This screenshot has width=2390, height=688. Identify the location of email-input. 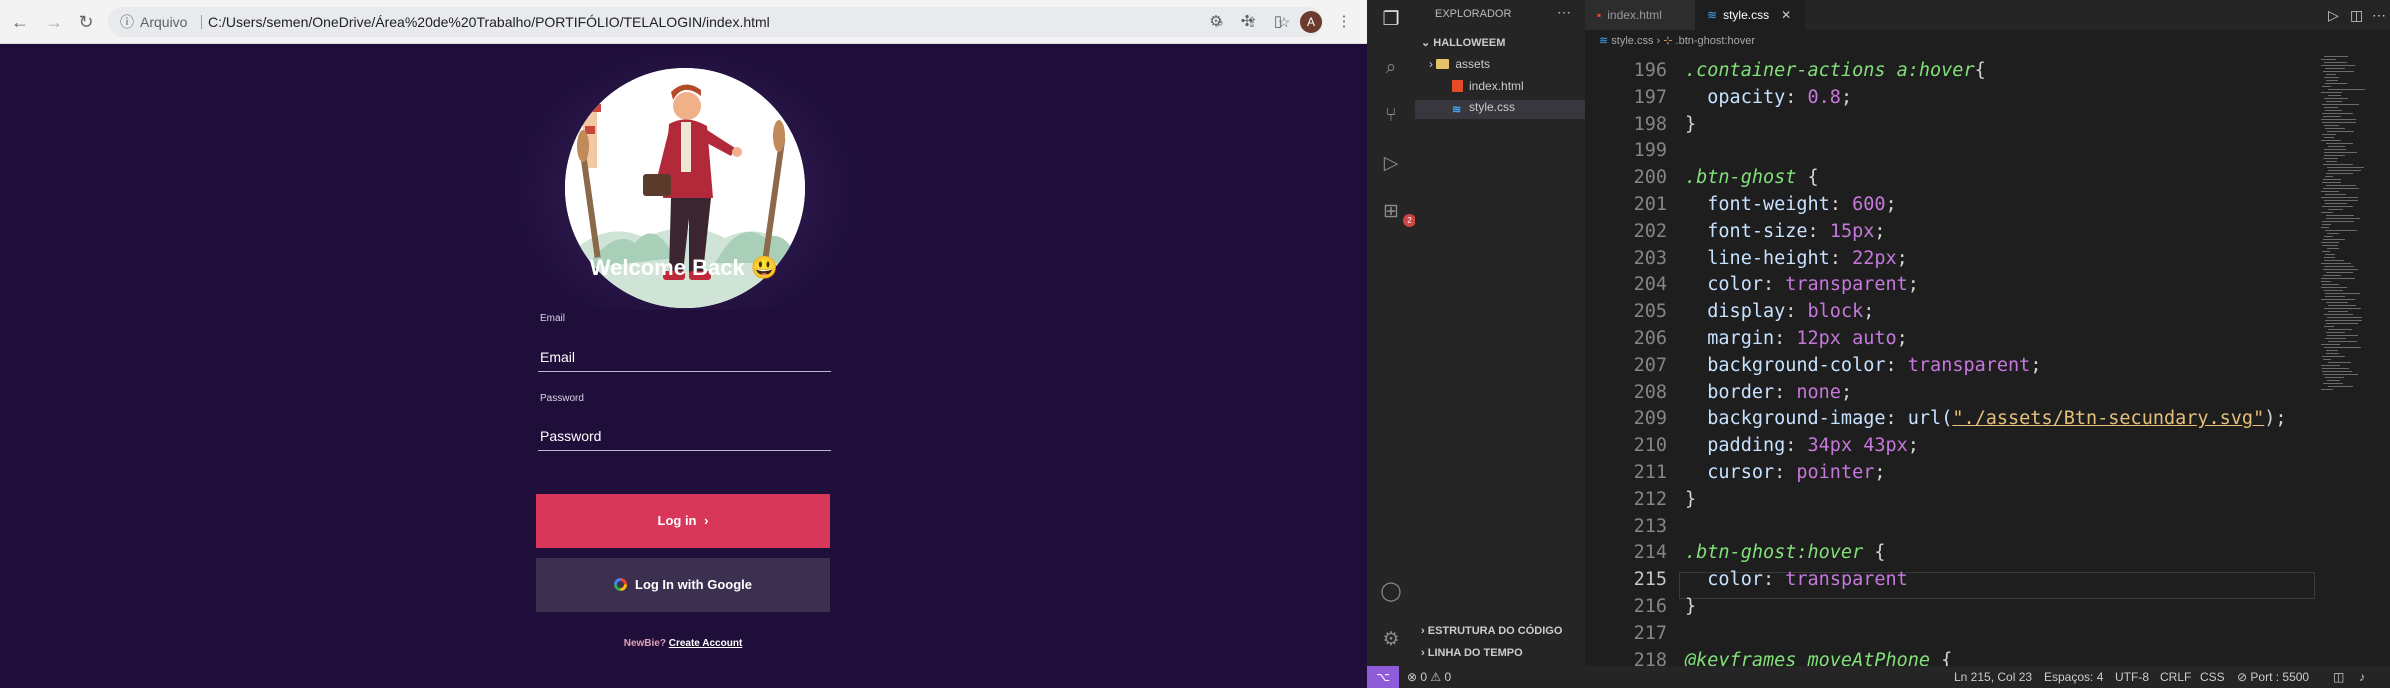
(684, 357).